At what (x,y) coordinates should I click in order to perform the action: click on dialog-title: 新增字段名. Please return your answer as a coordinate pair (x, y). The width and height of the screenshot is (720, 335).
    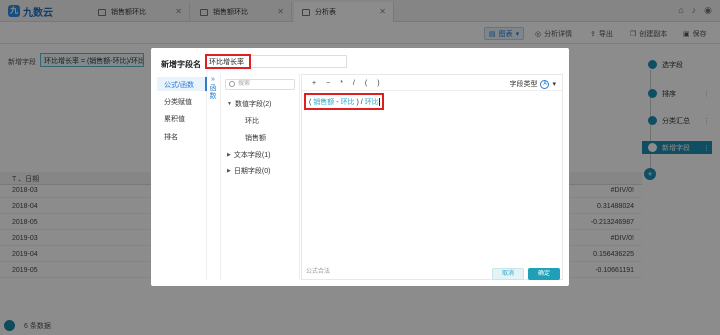
    Looking at the image, I should click on (181, 64).